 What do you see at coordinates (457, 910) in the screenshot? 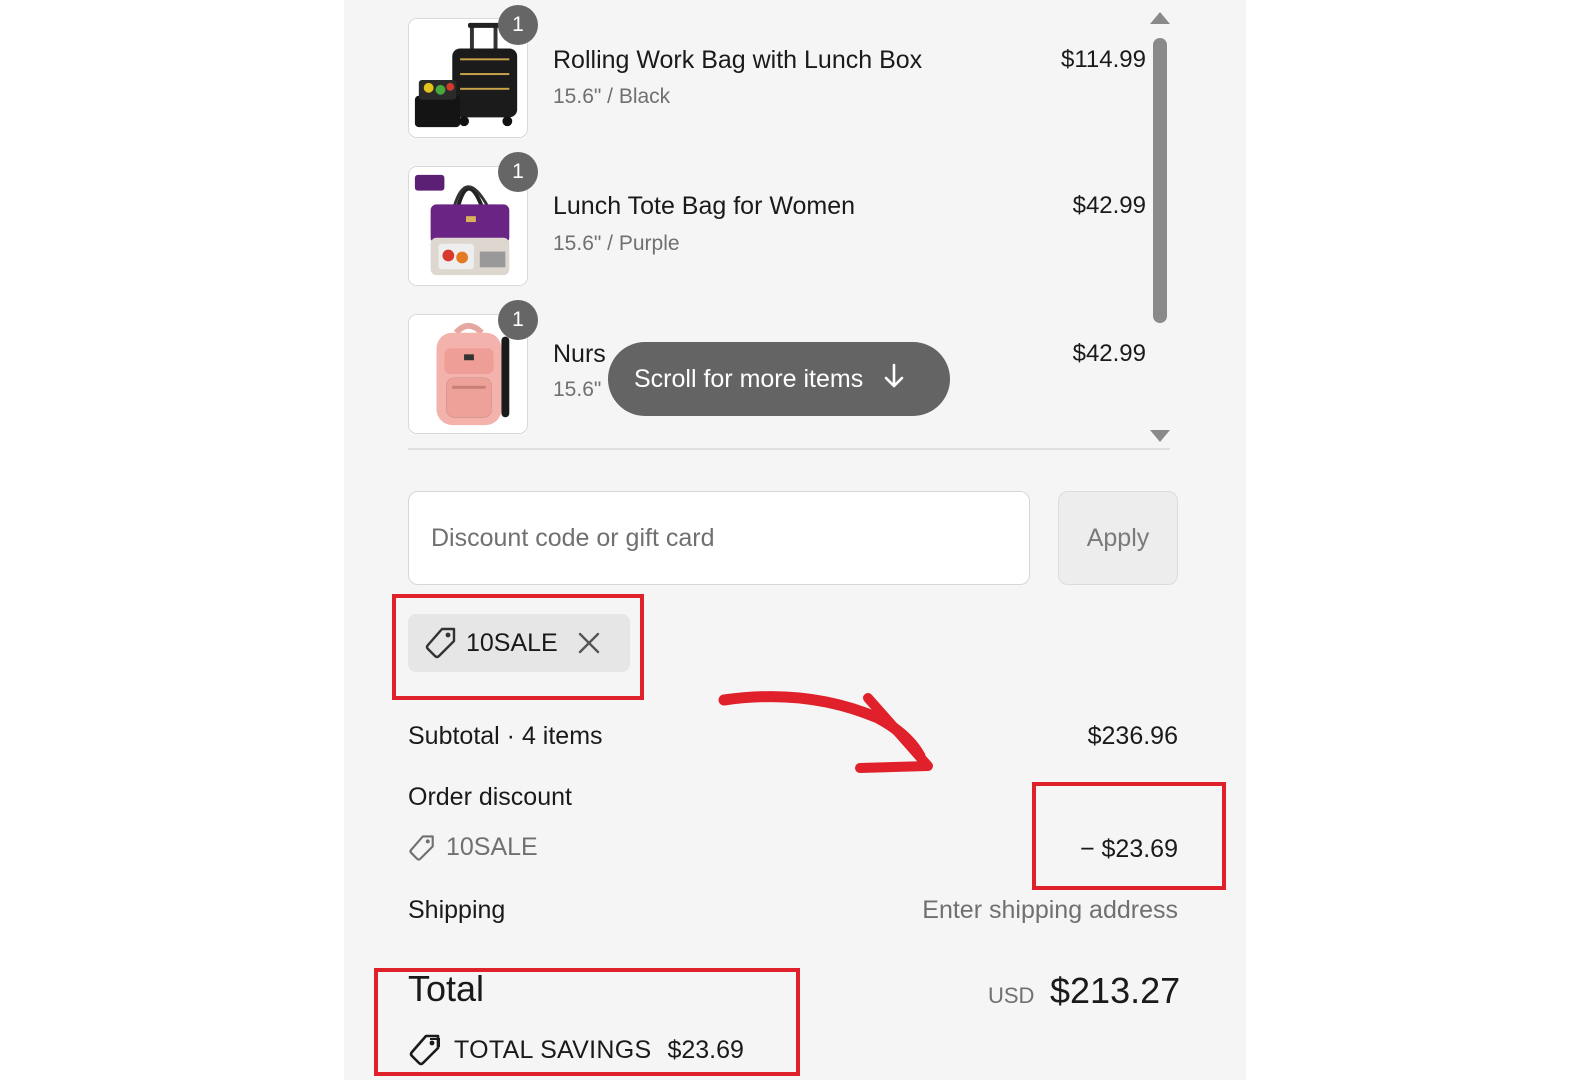
I see `shipping-label: Shipping` at bounding box center [457, 910].